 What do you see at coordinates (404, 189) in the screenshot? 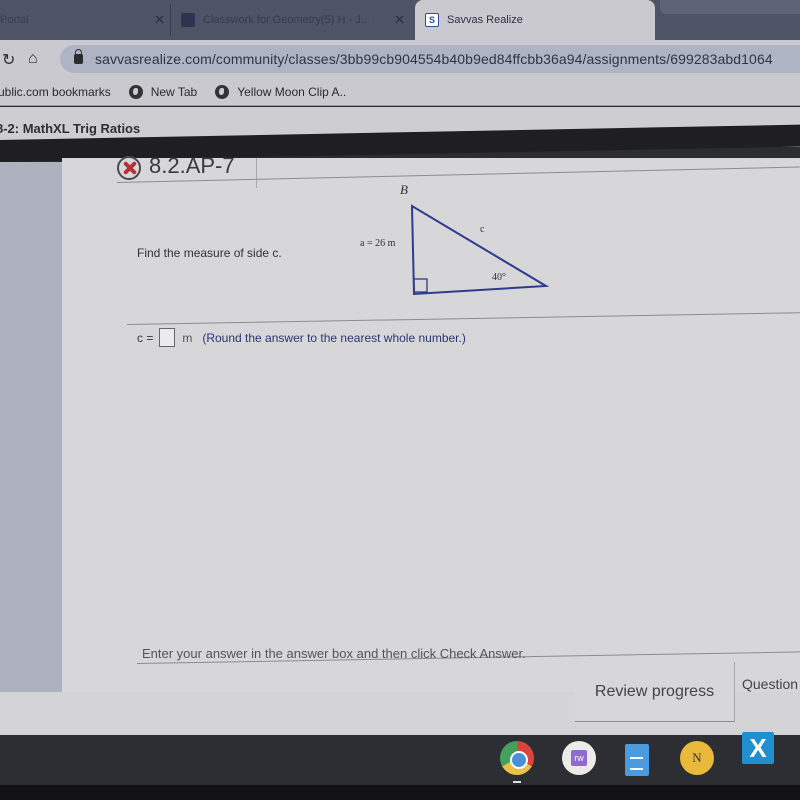
I see `vertex-b-label: B` at bounding box center [404, 189].